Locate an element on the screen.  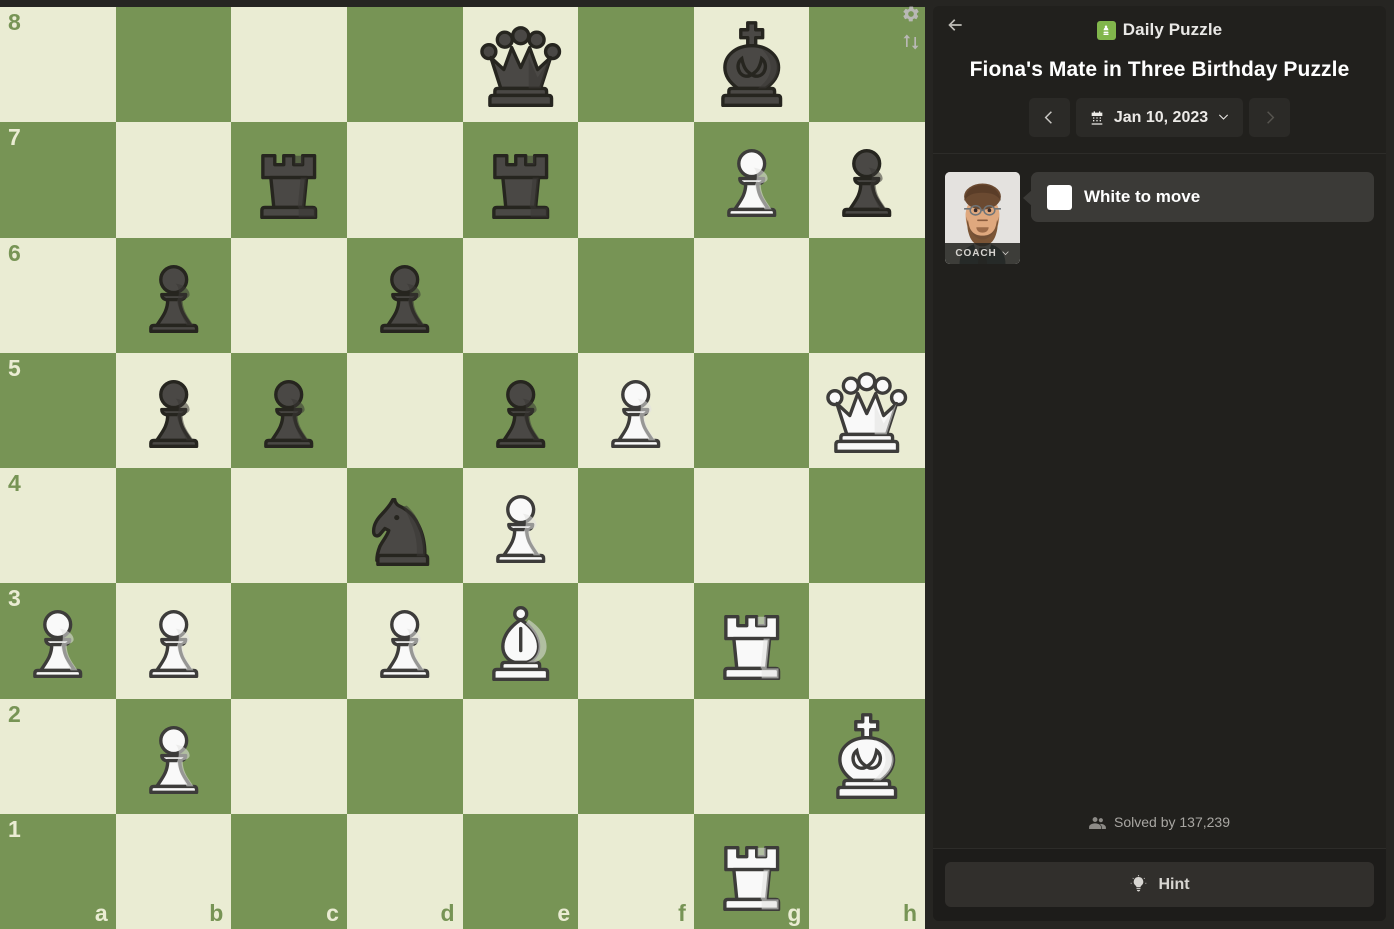
board-square-a4: 4 is located at coordinates (58, 526).